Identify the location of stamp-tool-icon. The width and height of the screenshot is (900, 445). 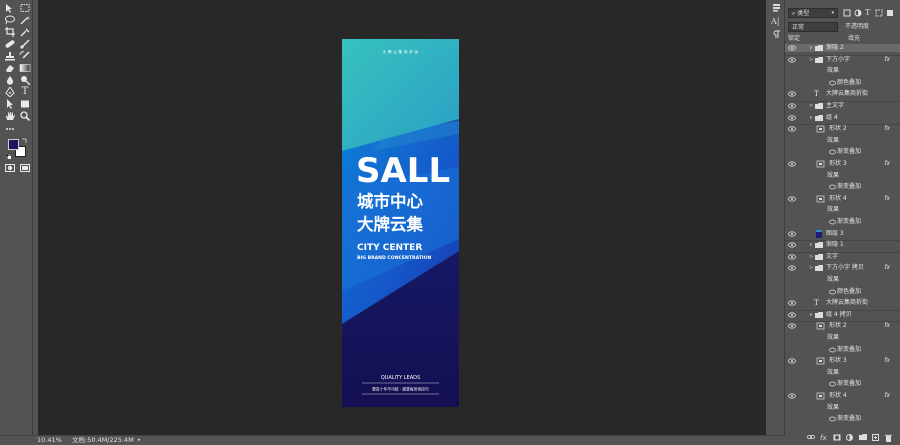
(10, 56).